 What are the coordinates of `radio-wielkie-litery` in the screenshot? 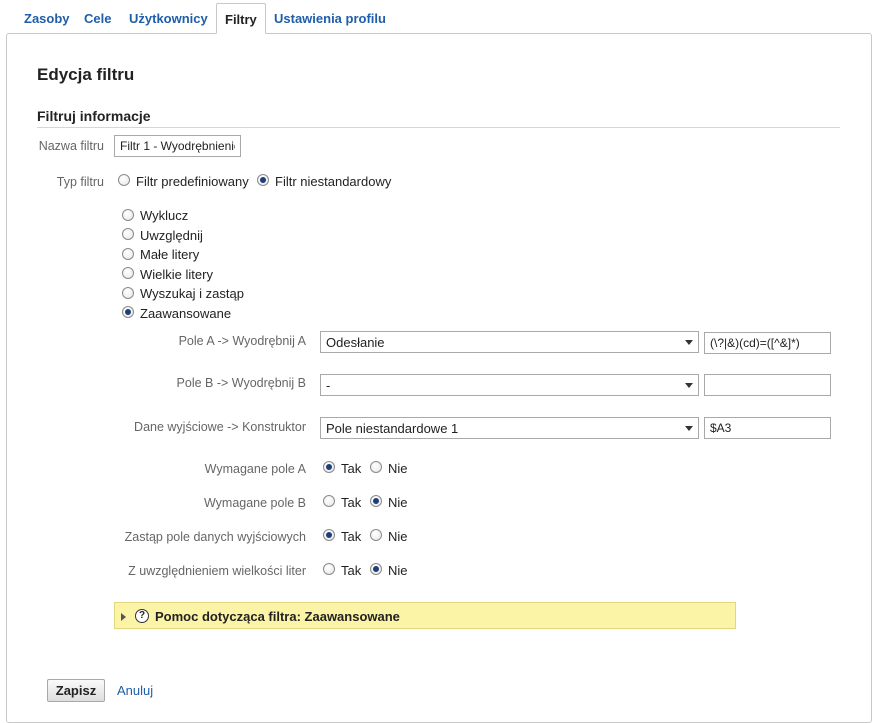 It's located at (128, 273).